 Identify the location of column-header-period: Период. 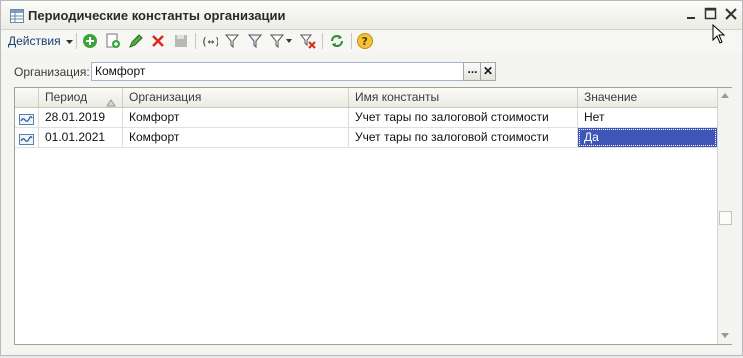
(81, 97).